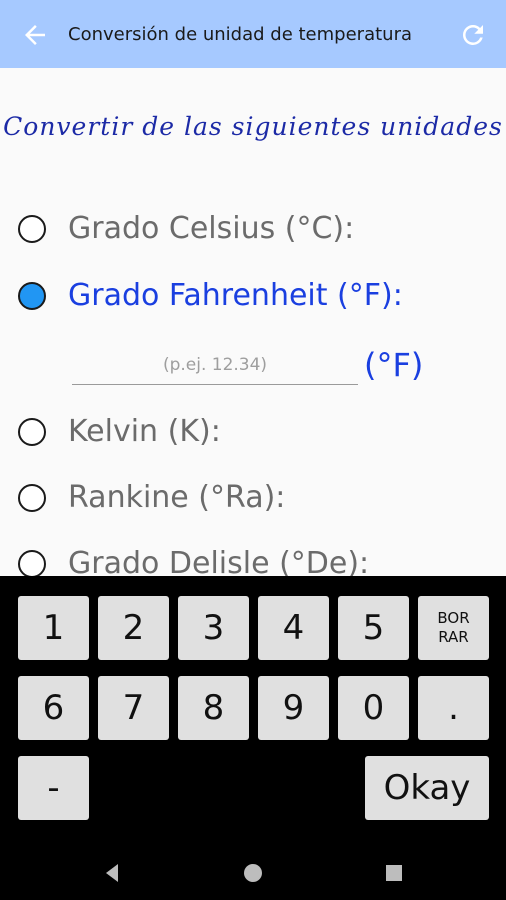 The width and height of the screenshot is (506, 900). I want to click on input-unit: (°F), so click(394, 365).